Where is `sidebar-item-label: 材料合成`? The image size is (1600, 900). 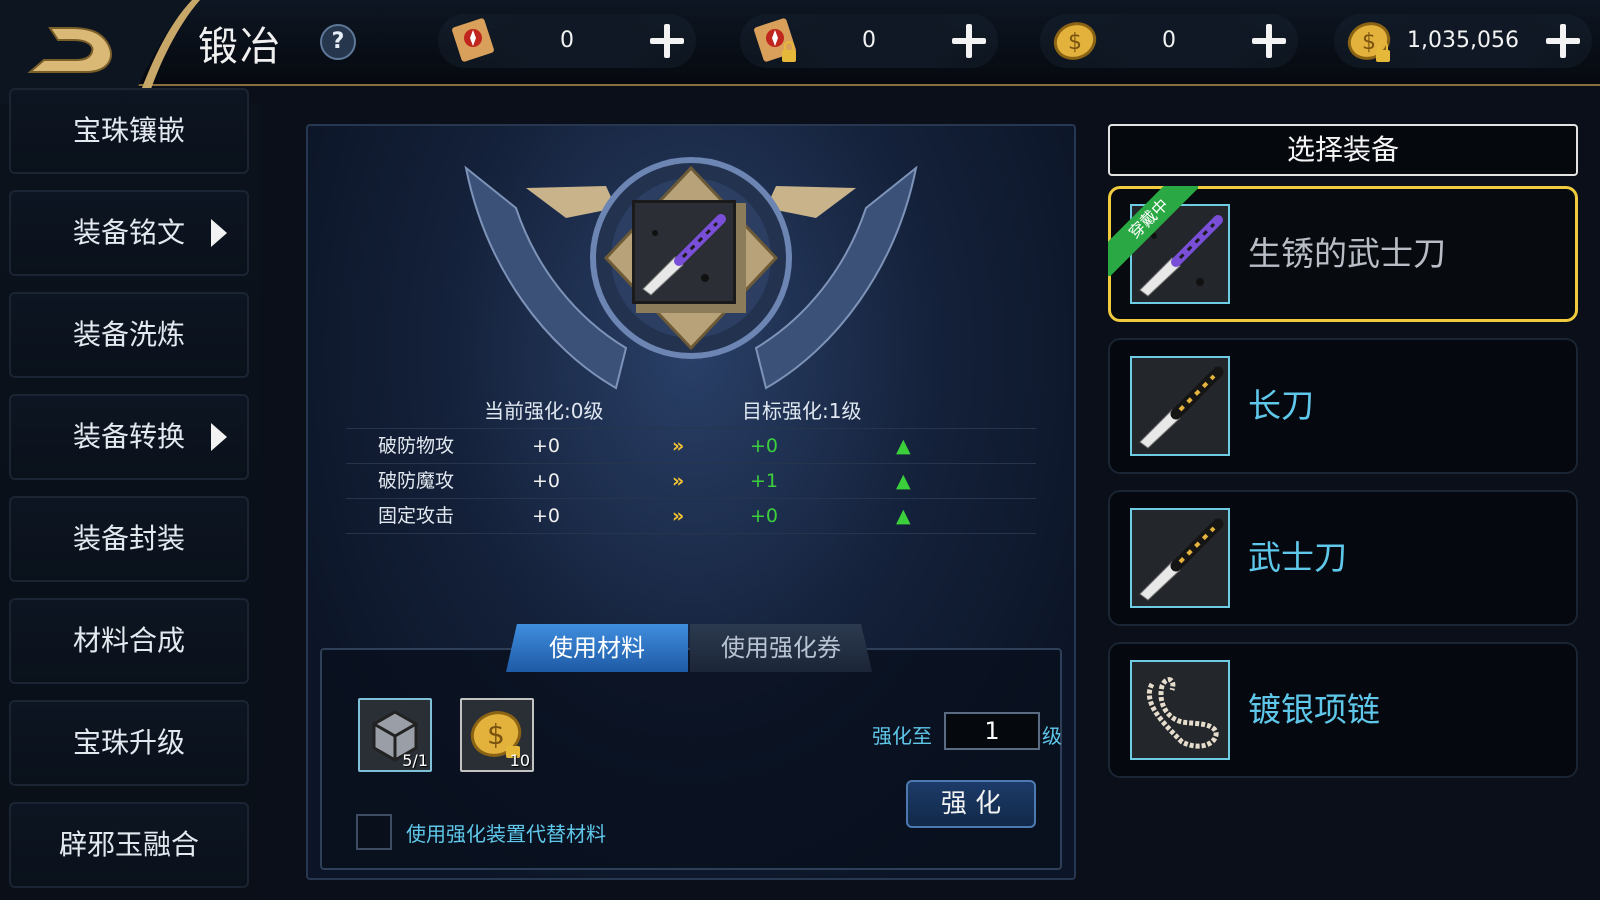 sidebar-item-label: 材料合成 is located at coordinates (128, 640).